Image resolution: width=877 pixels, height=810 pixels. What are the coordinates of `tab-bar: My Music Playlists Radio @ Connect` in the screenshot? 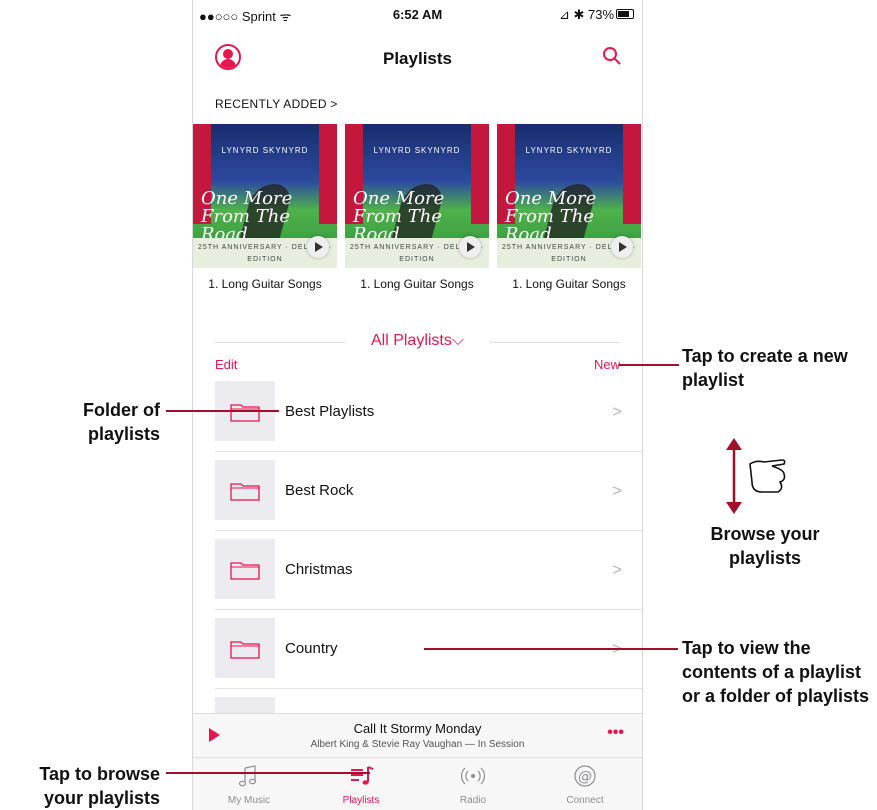 It's located at (417, 783).